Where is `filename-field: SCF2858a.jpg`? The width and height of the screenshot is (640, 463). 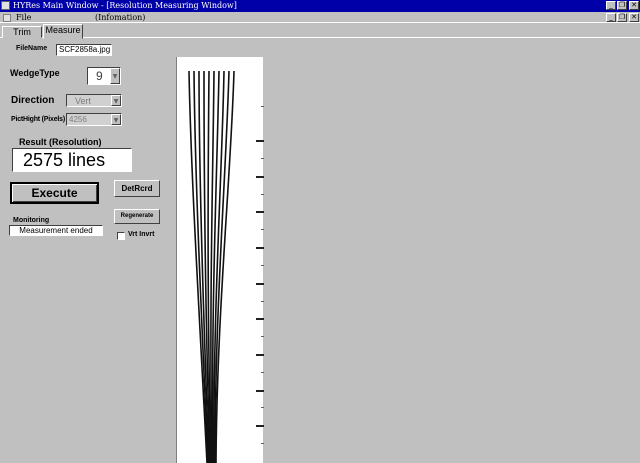
filename-field: SCF2858a.jpg is located at coordinates (84, 50).